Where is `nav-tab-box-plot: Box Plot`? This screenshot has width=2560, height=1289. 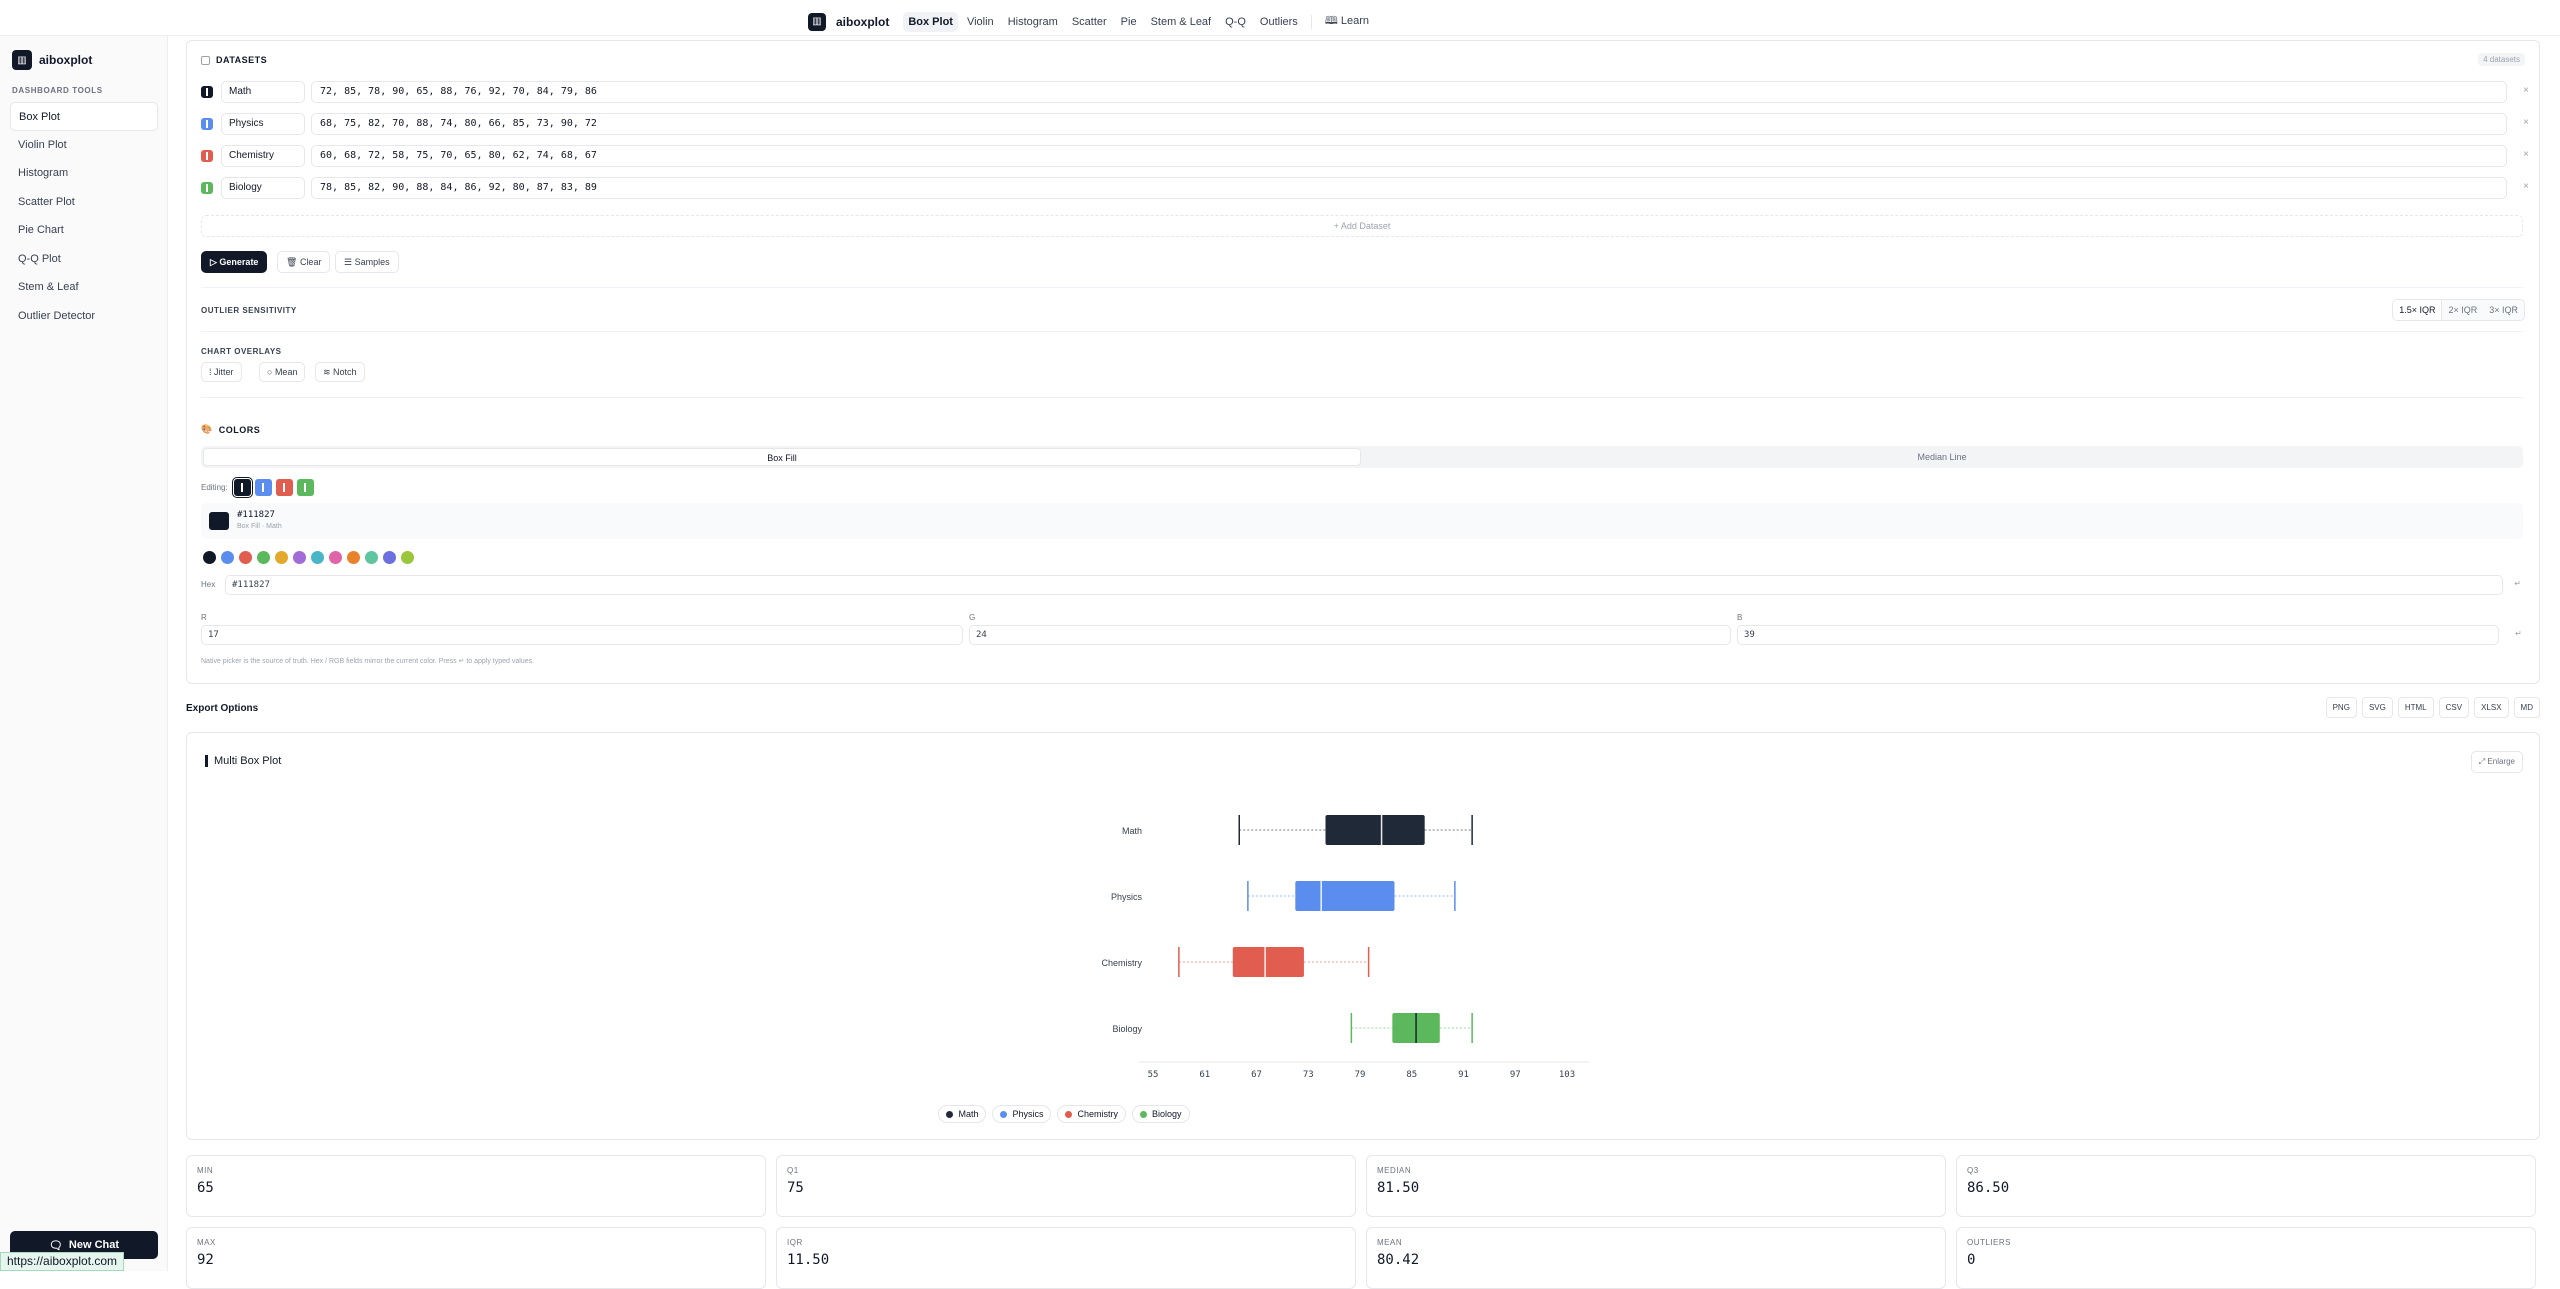
nav-tab-box-plot: Box Plot is located at coordinates (930, 21).